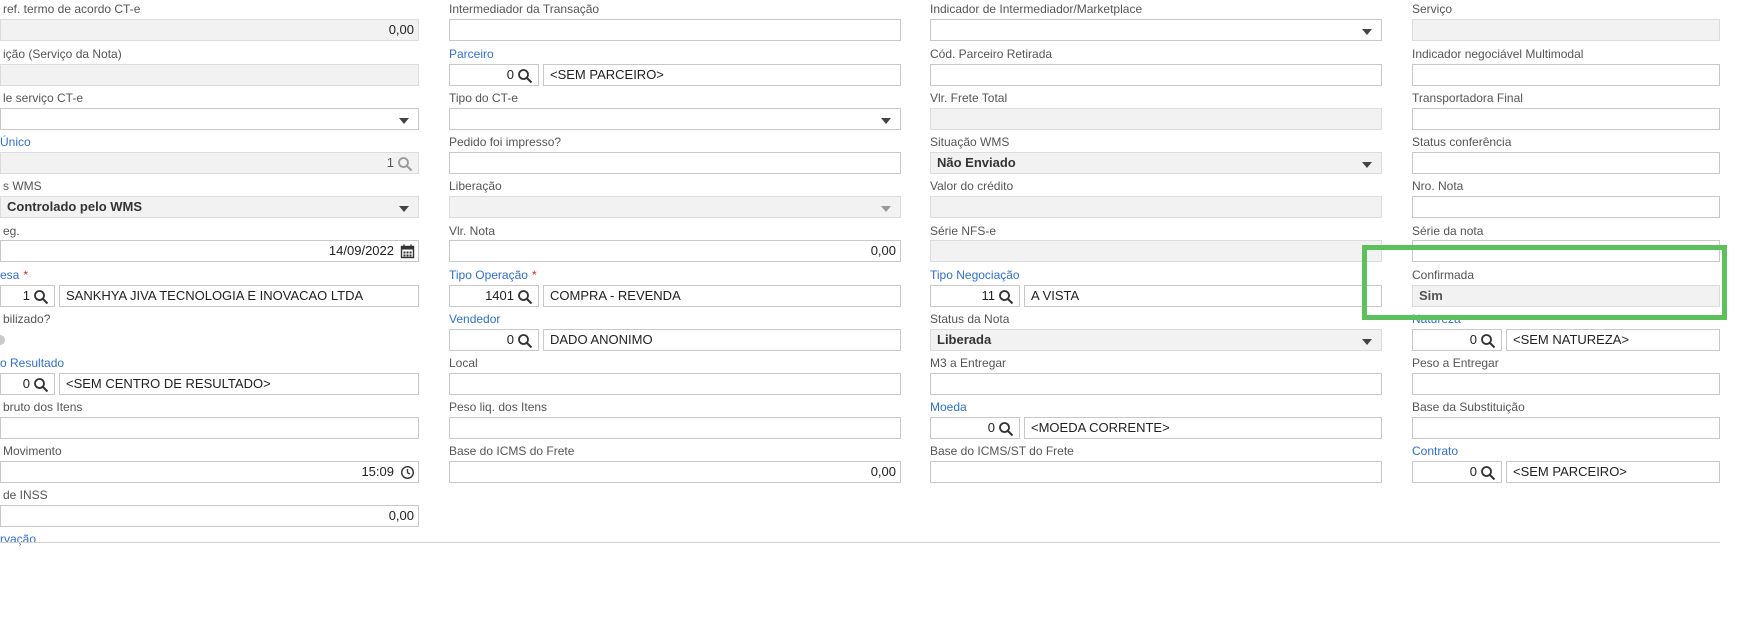 This screenshot has width=1761, height=641. What do you see at coordinates (1156, 384) in the screenshot?
I see `m3-entregar-field` at bounding box center [1156, 384].